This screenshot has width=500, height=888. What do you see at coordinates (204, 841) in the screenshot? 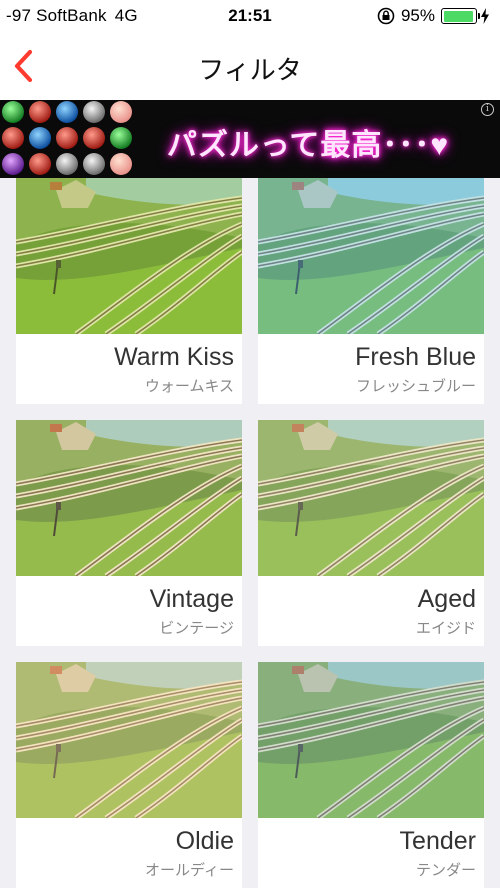
I see `filter-name: Oldie` at bounding box center [204, 841].